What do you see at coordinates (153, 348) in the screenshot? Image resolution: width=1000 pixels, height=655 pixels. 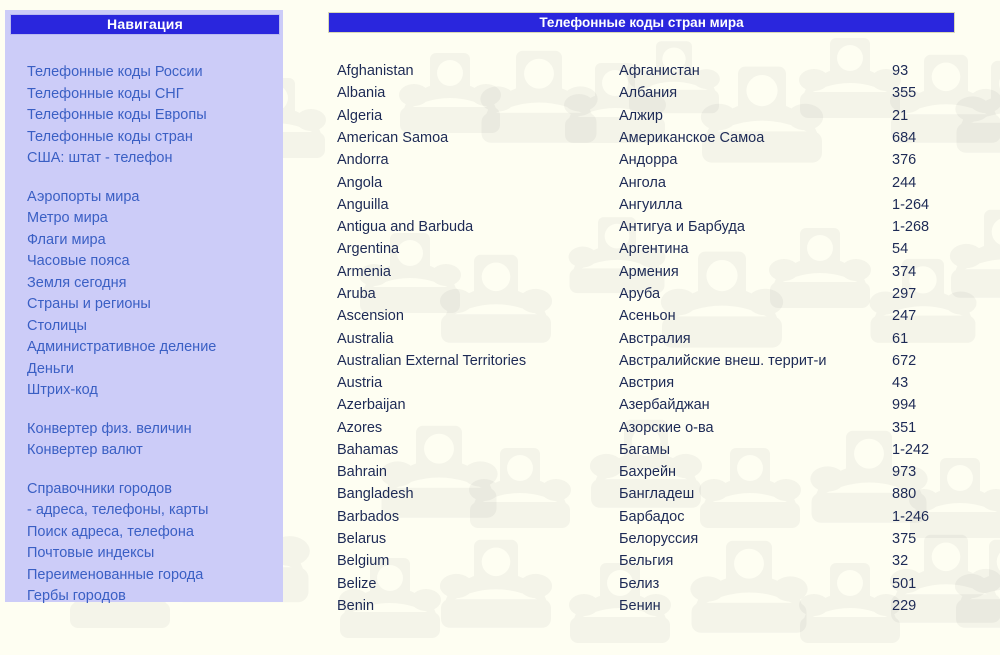 I see `sidebar-item-2-8: Административное деление` at bounding box center [153, 348].